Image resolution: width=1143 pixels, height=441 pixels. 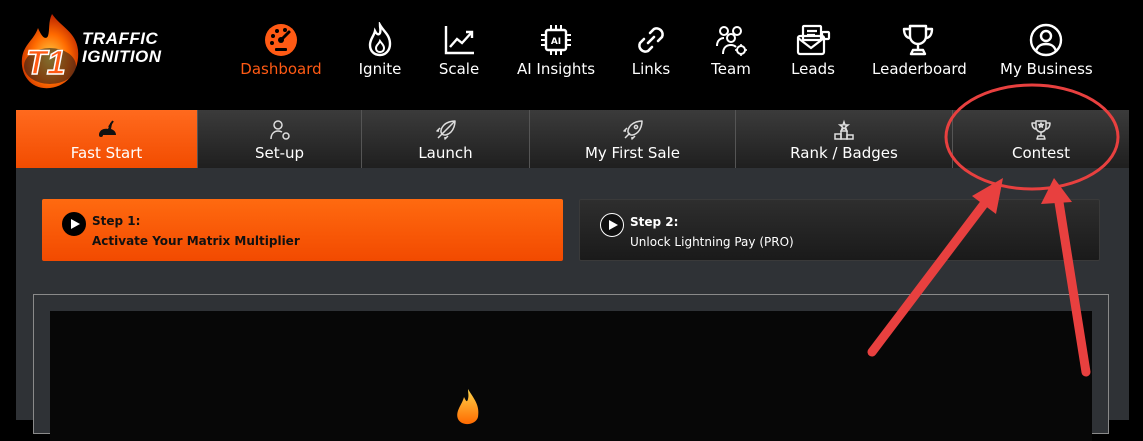 What do you see at coordinates (445, 153) in the screenshot?
I see `tab-label: Launch` at bounding box center [445, 153].